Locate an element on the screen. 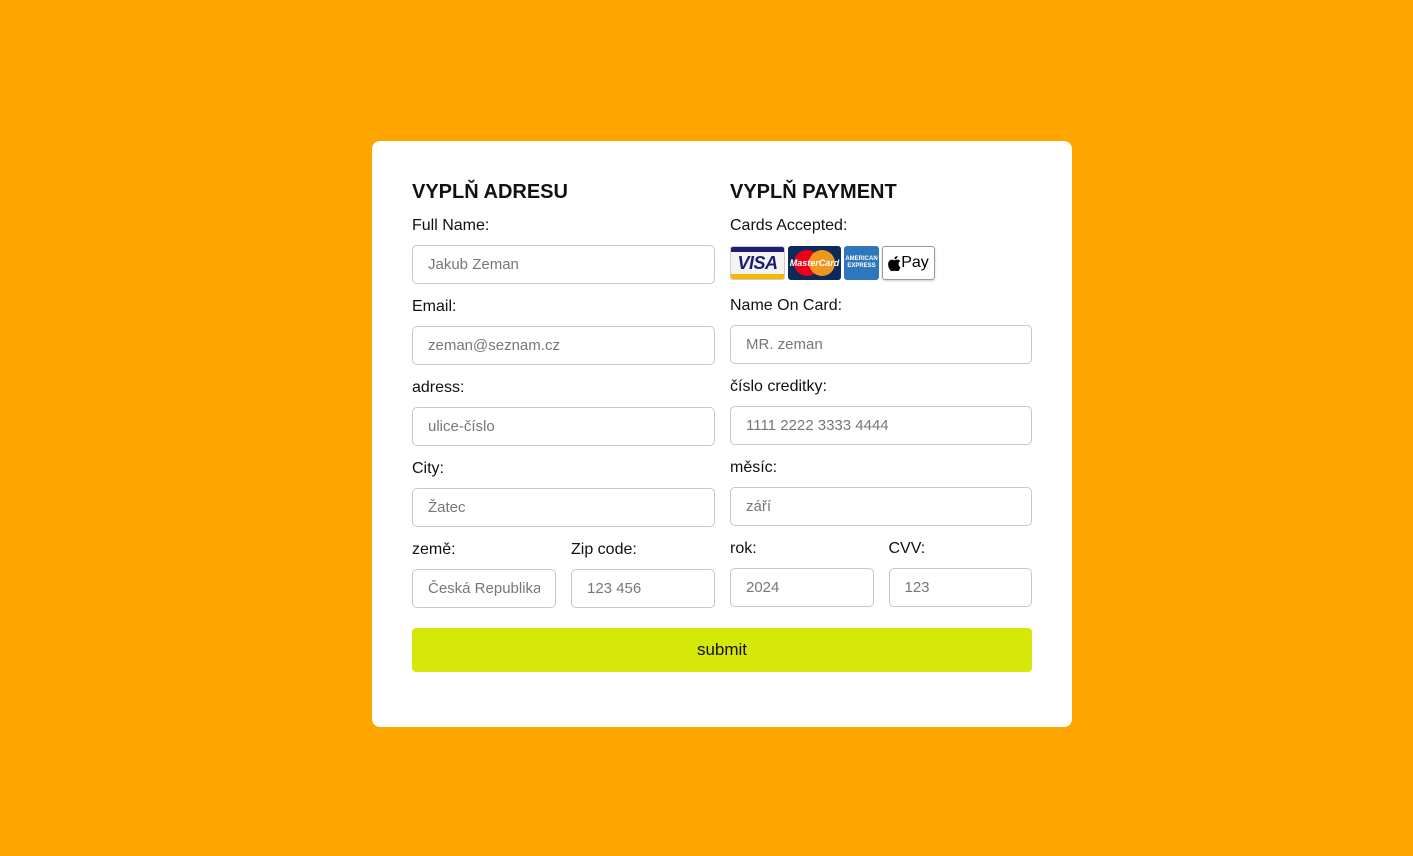  card-number-input is located at coordinates (881, 425).